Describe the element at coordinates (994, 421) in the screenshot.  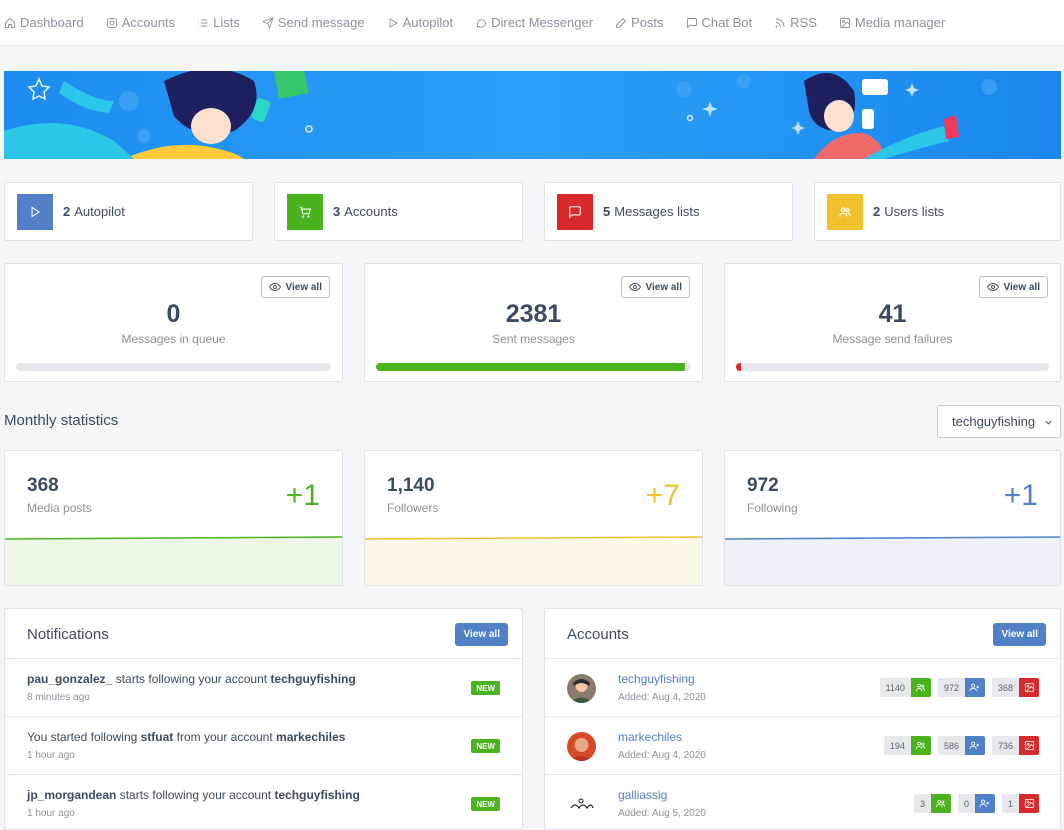
I see `account-select-value: techguyfishing` at that location.